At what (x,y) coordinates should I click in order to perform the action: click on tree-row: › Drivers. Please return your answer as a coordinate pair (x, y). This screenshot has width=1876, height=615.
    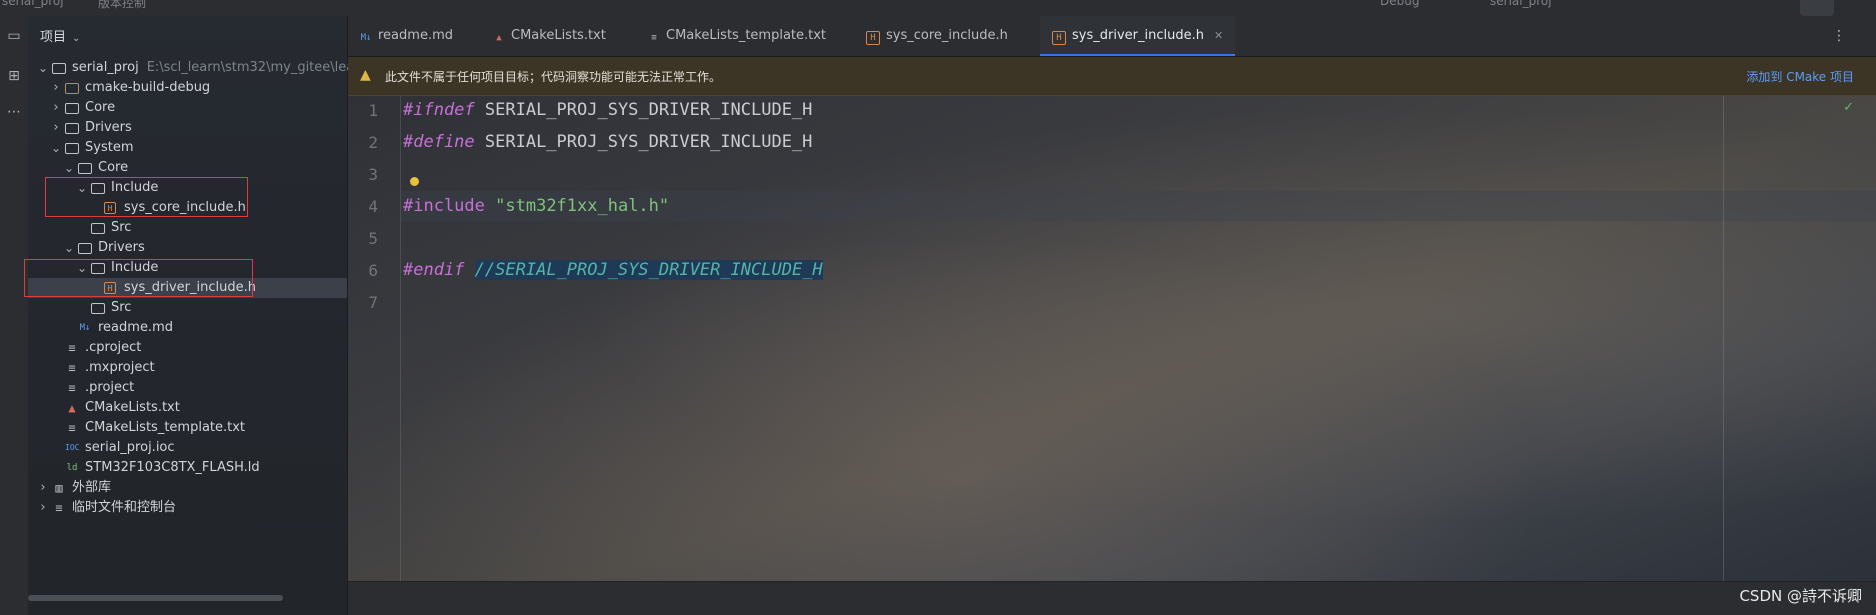
    Looking at the image, I should click on (187, 128).